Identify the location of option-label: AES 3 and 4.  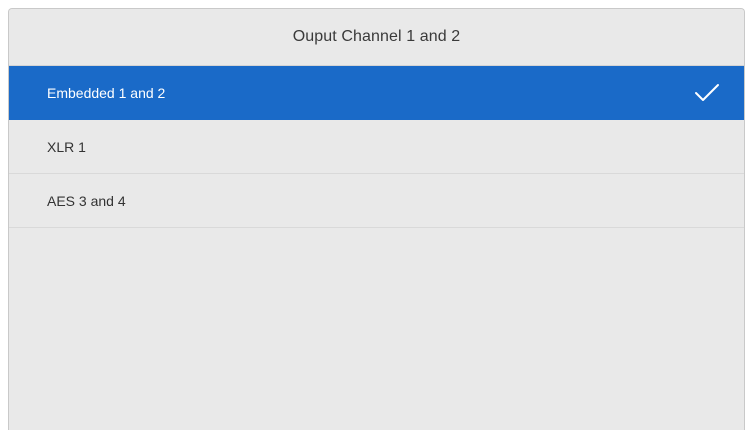
(86, 200).